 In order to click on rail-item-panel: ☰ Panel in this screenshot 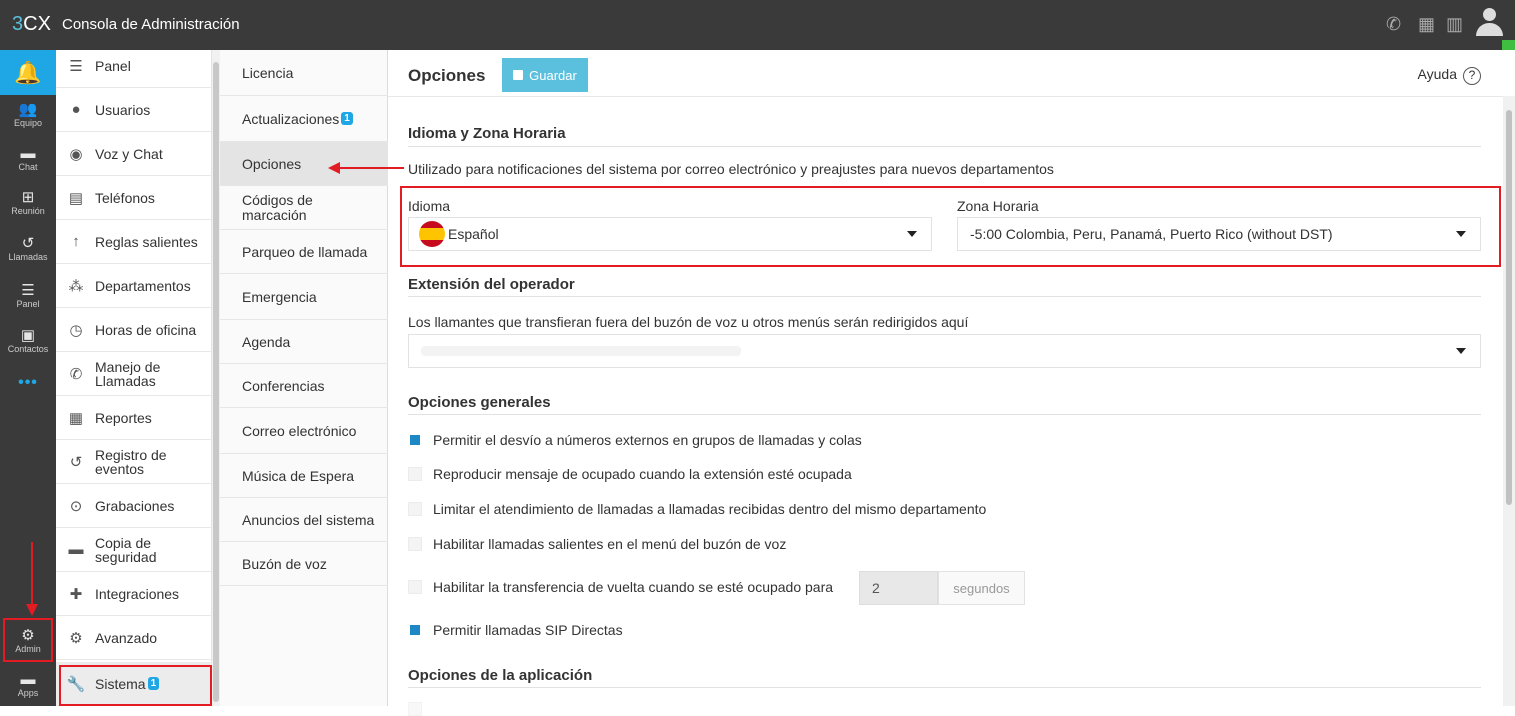, I will do `click(28, 296)`.